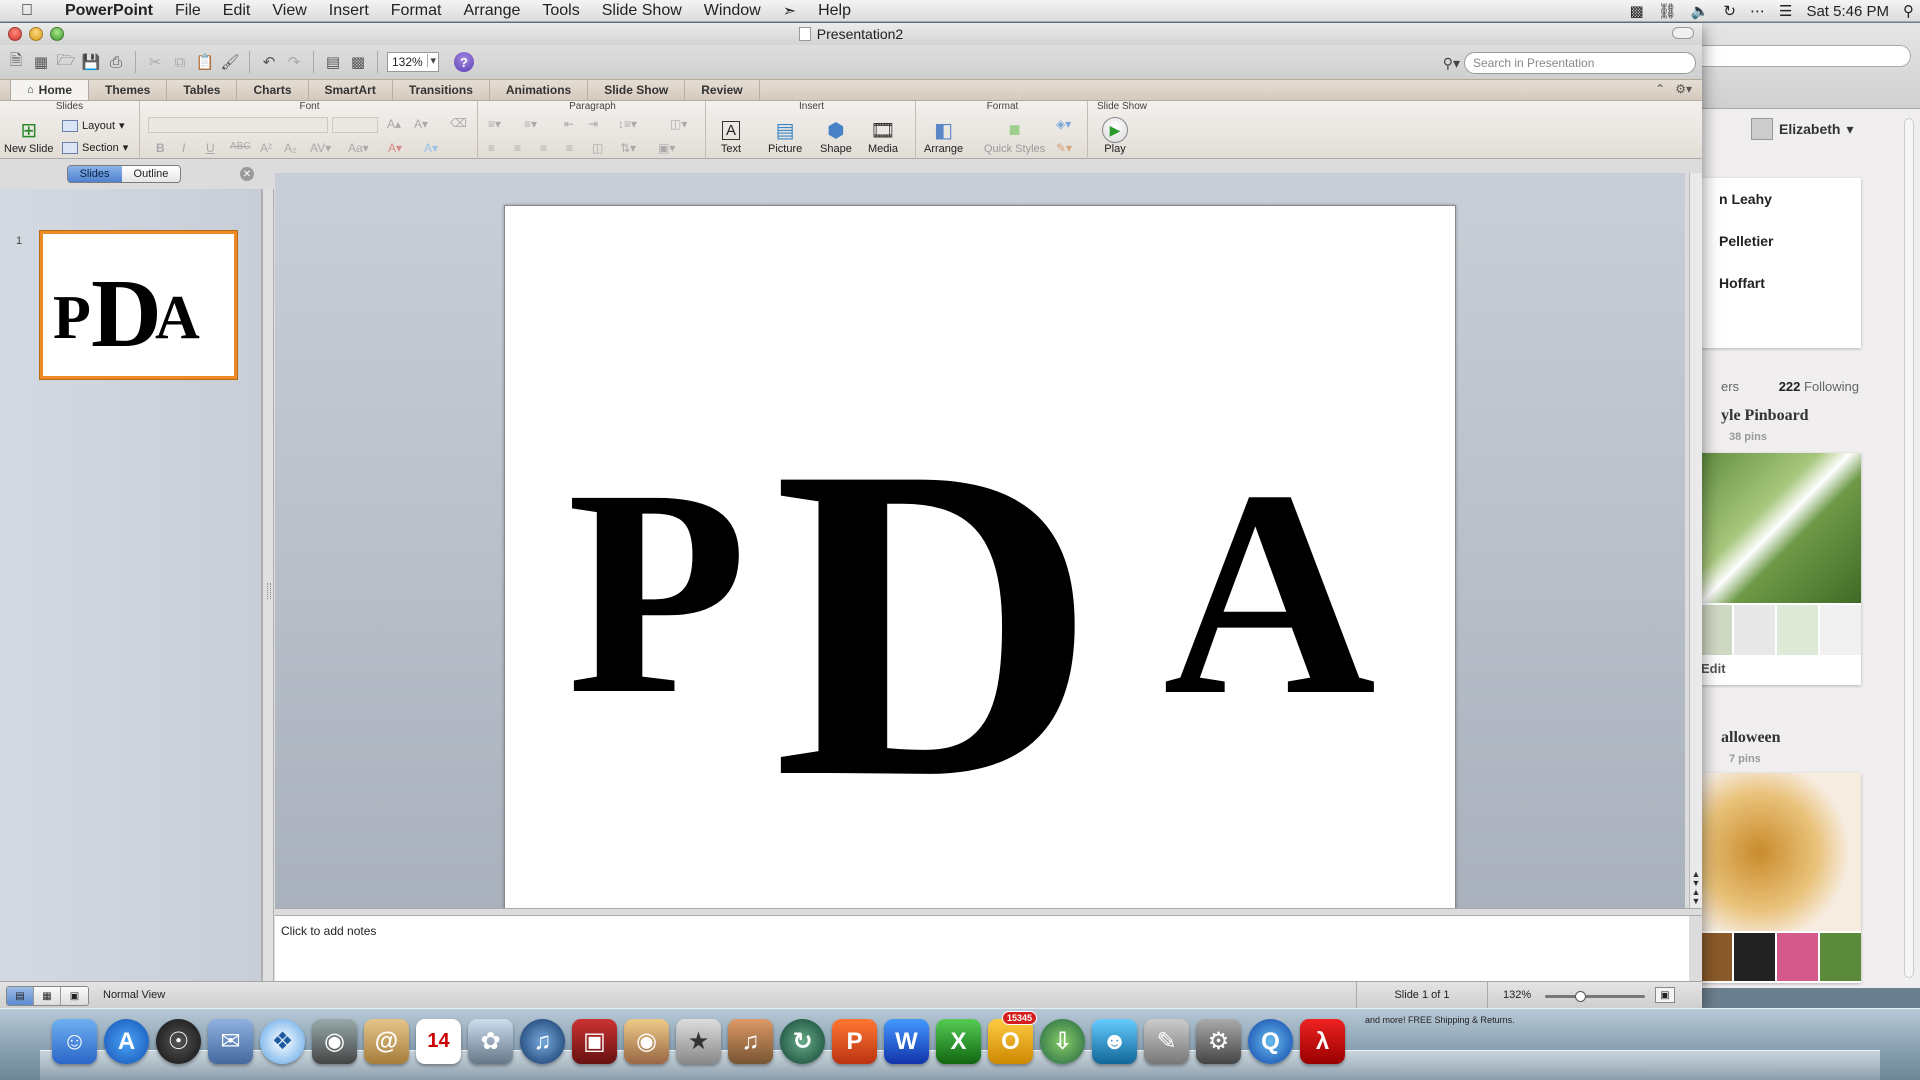  I want to click on menu-format: Format, so click(416, 11).